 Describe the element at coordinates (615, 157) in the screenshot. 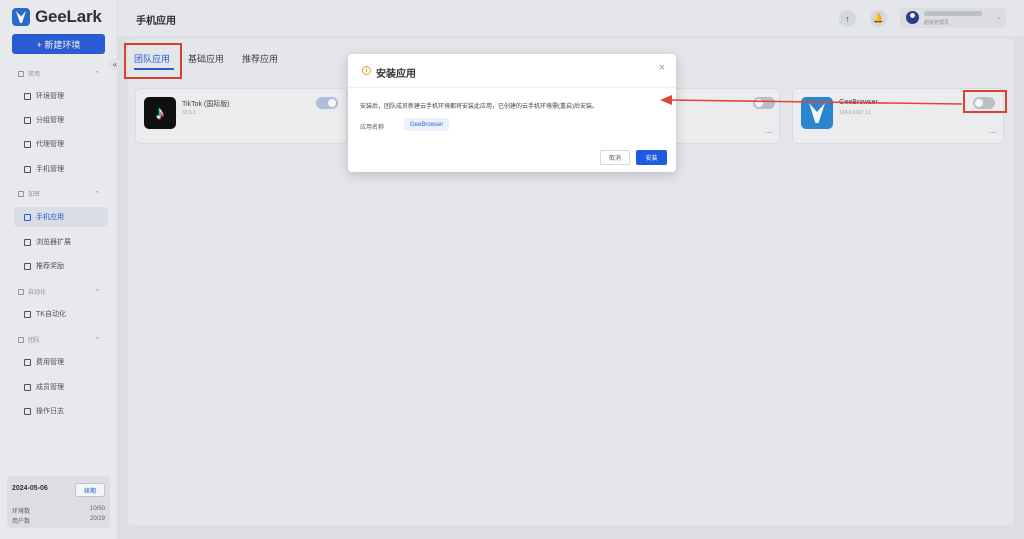

I see `cancel-button: 取消` at that location.